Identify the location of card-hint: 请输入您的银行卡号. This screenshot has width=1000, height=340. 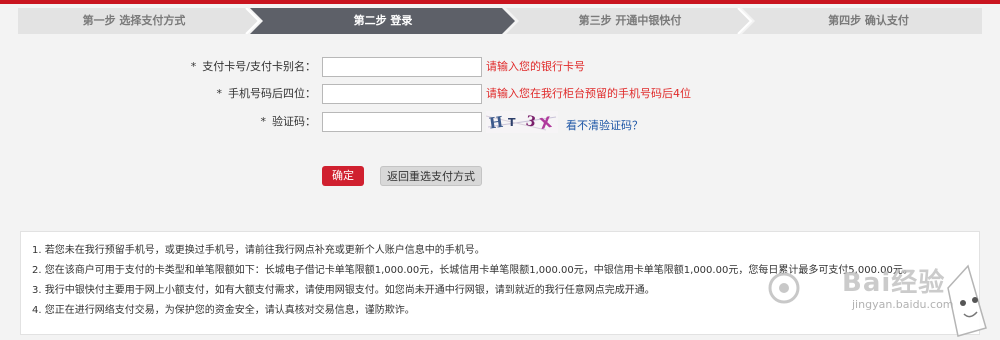
(535, 66).